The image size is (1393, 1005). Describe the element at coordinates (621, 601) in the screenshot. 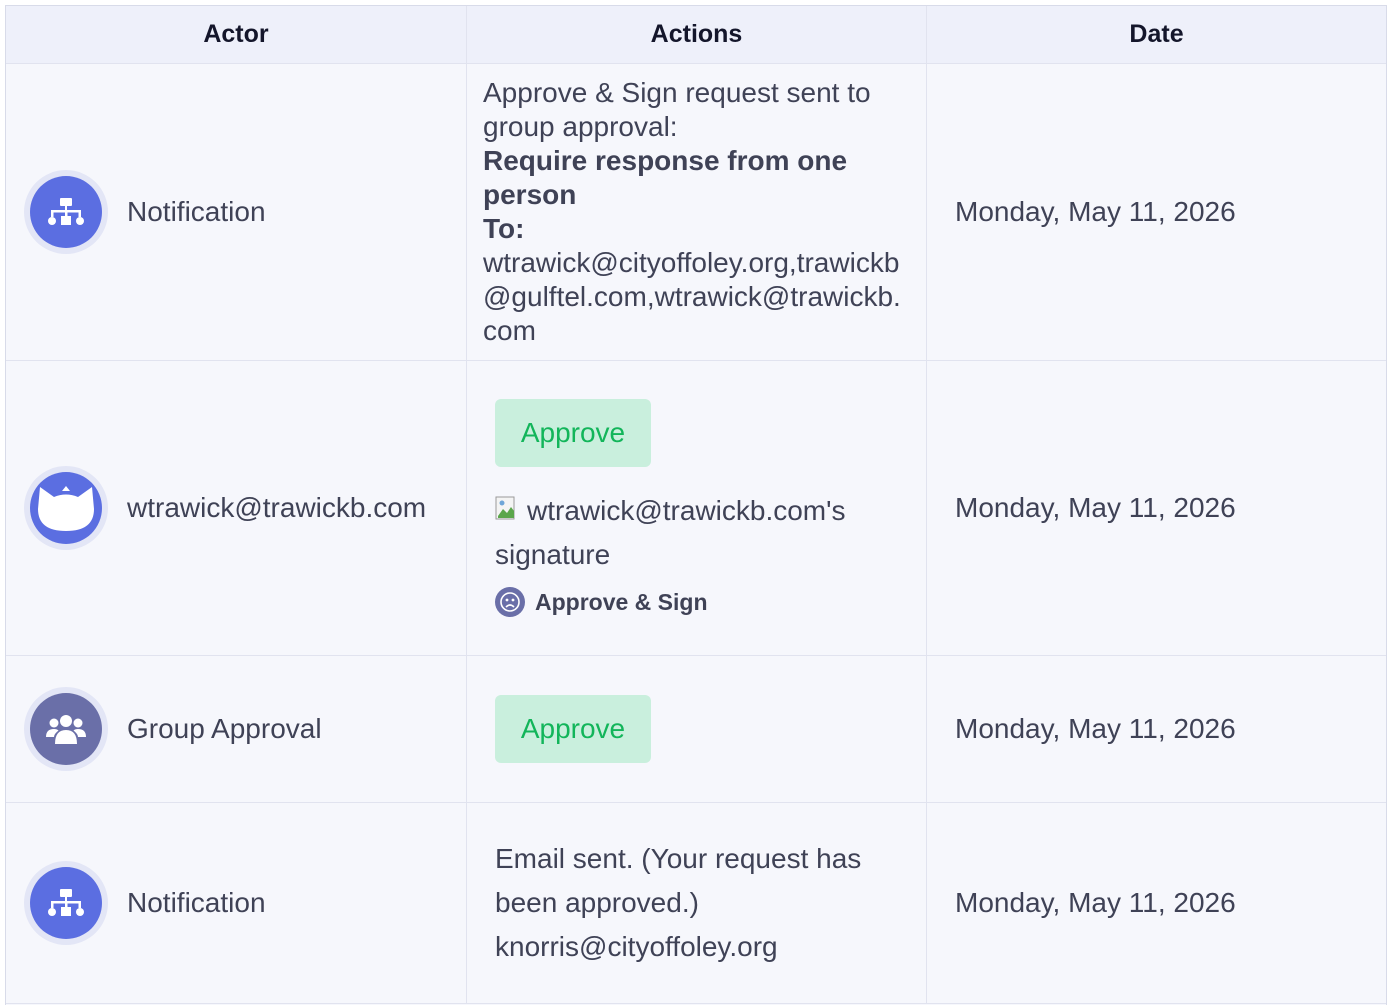

I see `approve-sign-text: Approve & Sign` at that location.